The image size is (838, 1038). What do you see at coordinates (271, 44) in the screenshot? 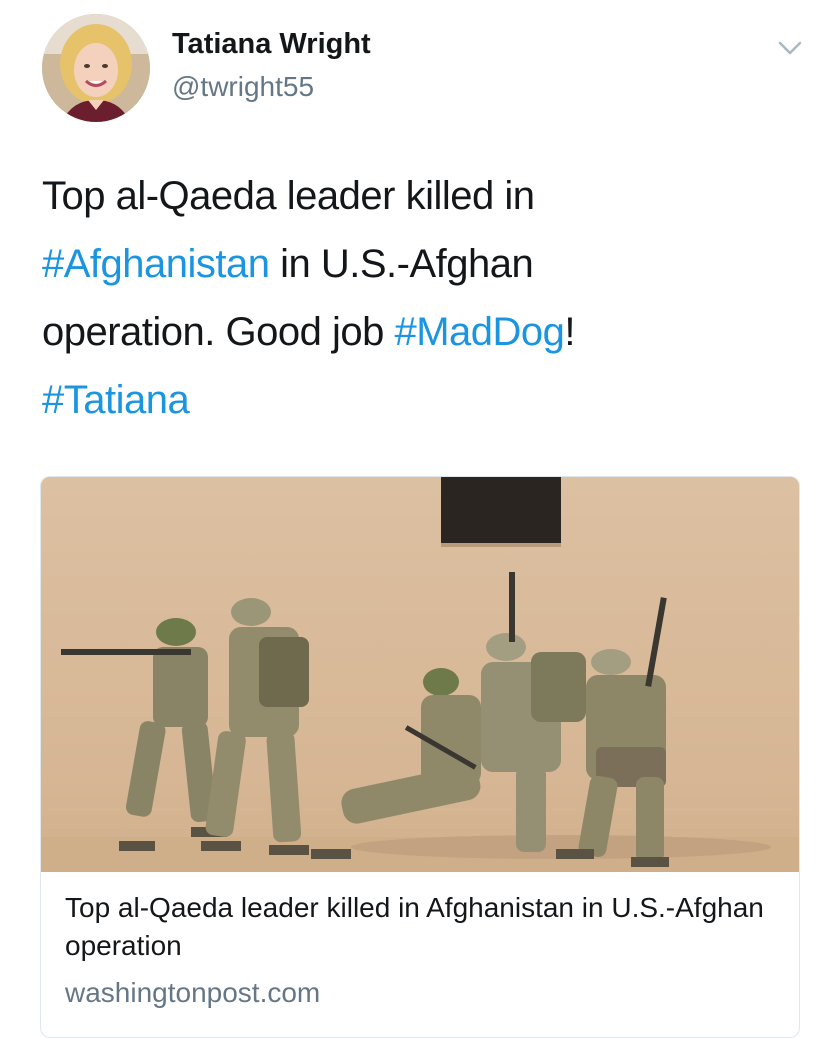
I see `author-name: Tatiana Wright` at bounding box center [271, 44].